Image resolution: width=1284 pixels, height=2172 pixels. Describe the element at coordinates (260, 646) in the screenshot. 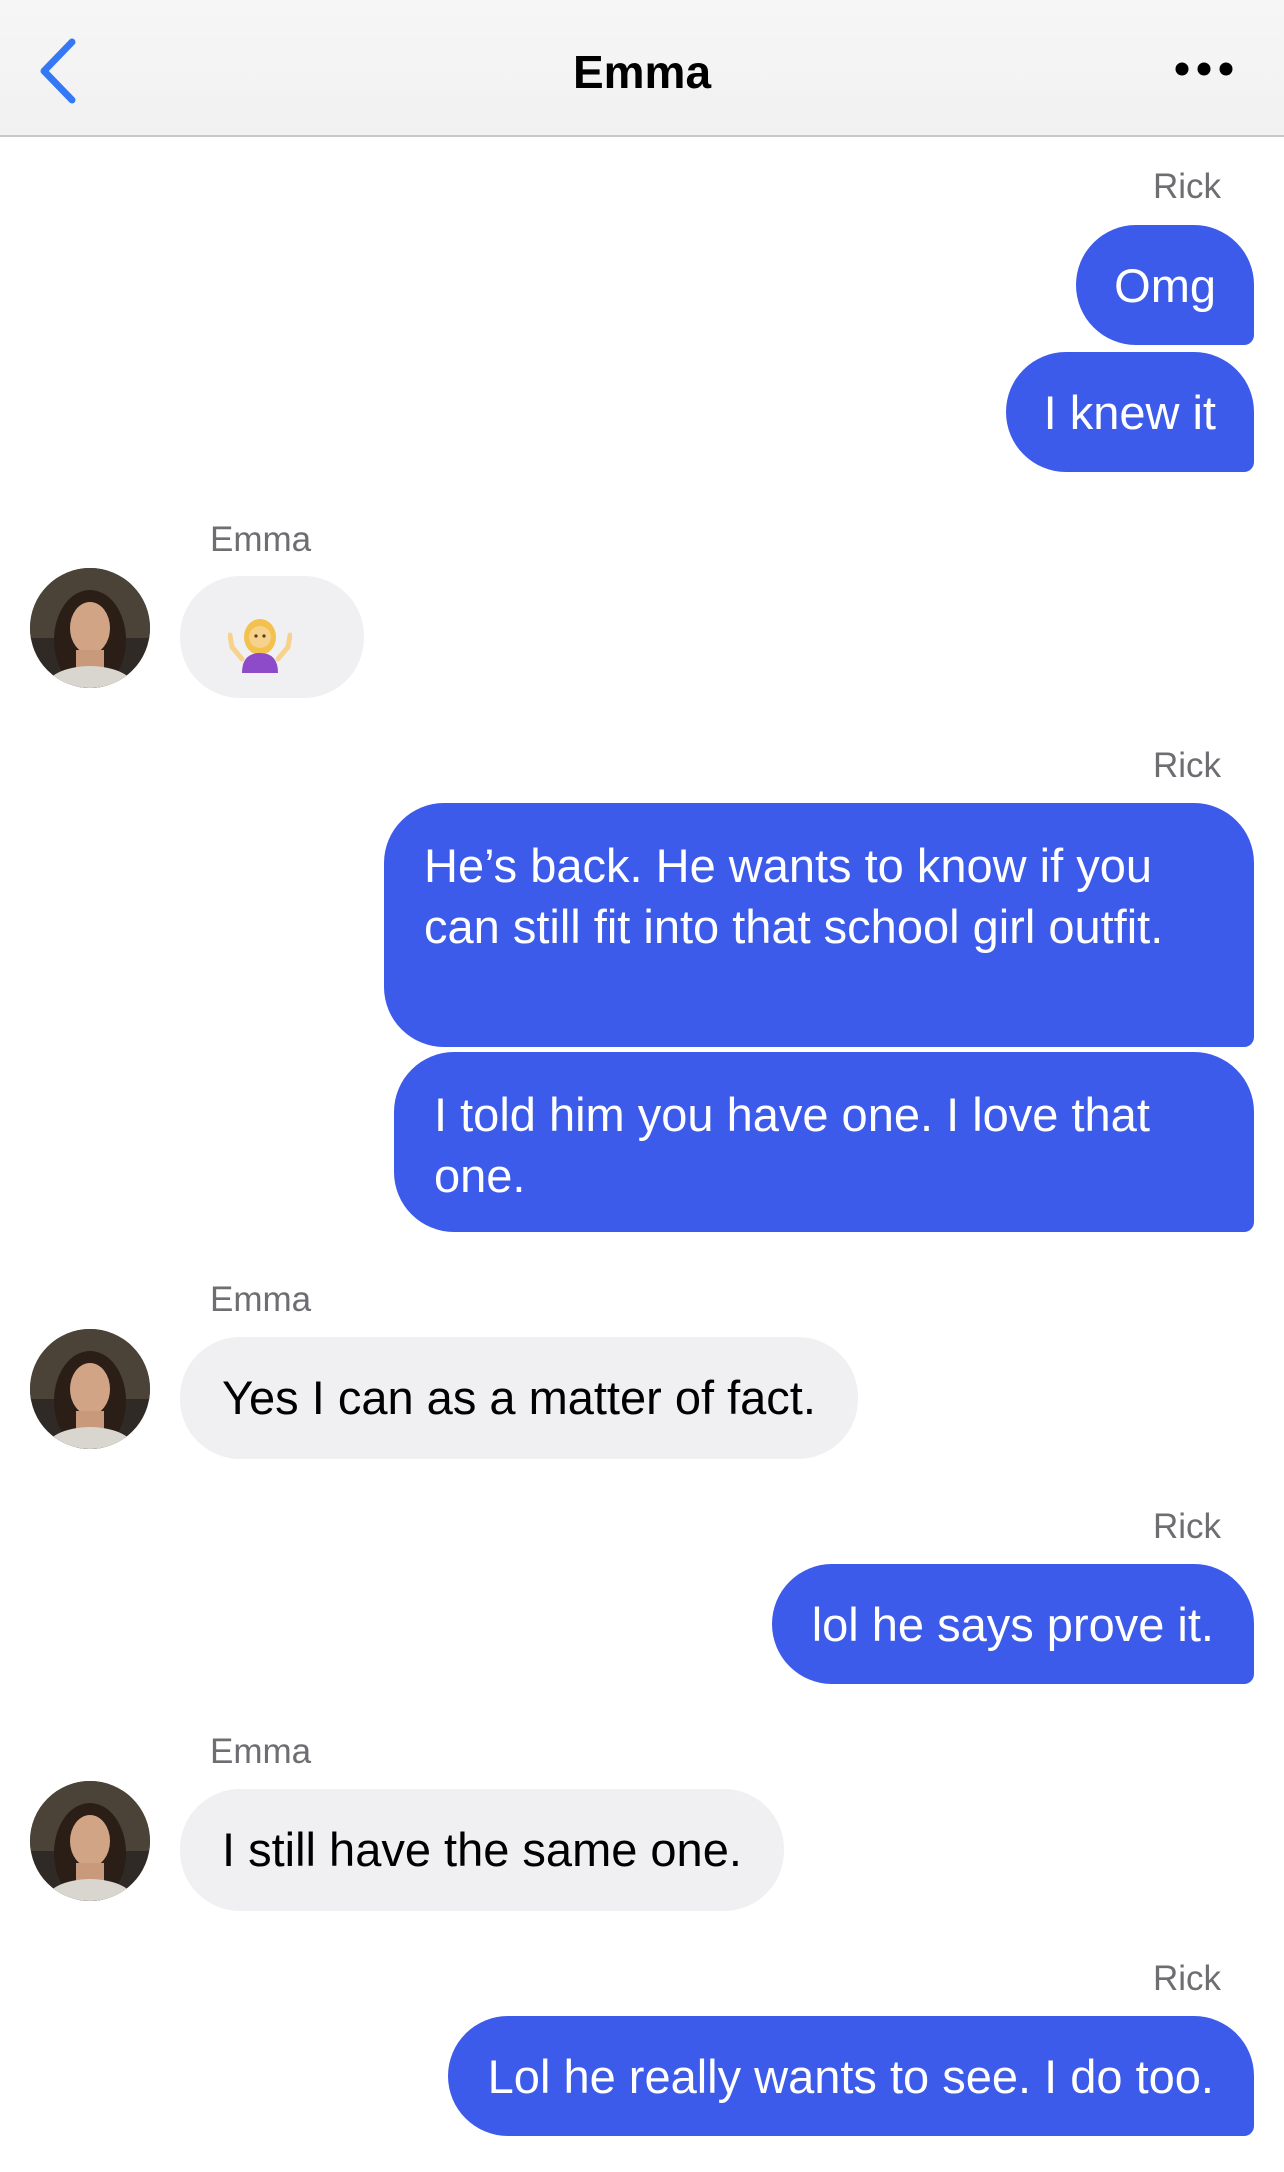

I see `person-shrugging-emoji` at that location.